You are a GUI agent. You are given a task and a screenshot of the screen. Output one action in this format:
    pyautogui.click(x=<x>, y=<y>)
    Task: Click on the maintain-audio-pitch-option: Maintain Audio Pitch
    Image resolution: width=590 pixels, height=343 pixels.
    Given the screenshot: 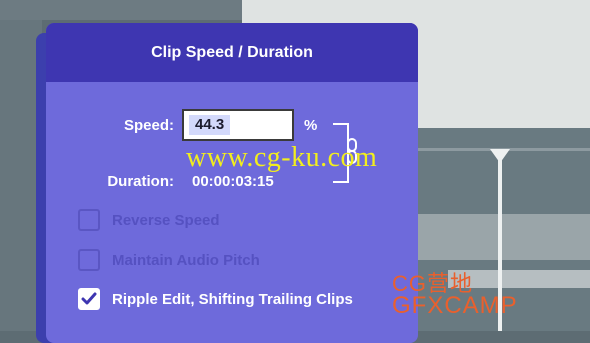 What is the action you would take?
    pyautogui.click(x=169, y=260)
    